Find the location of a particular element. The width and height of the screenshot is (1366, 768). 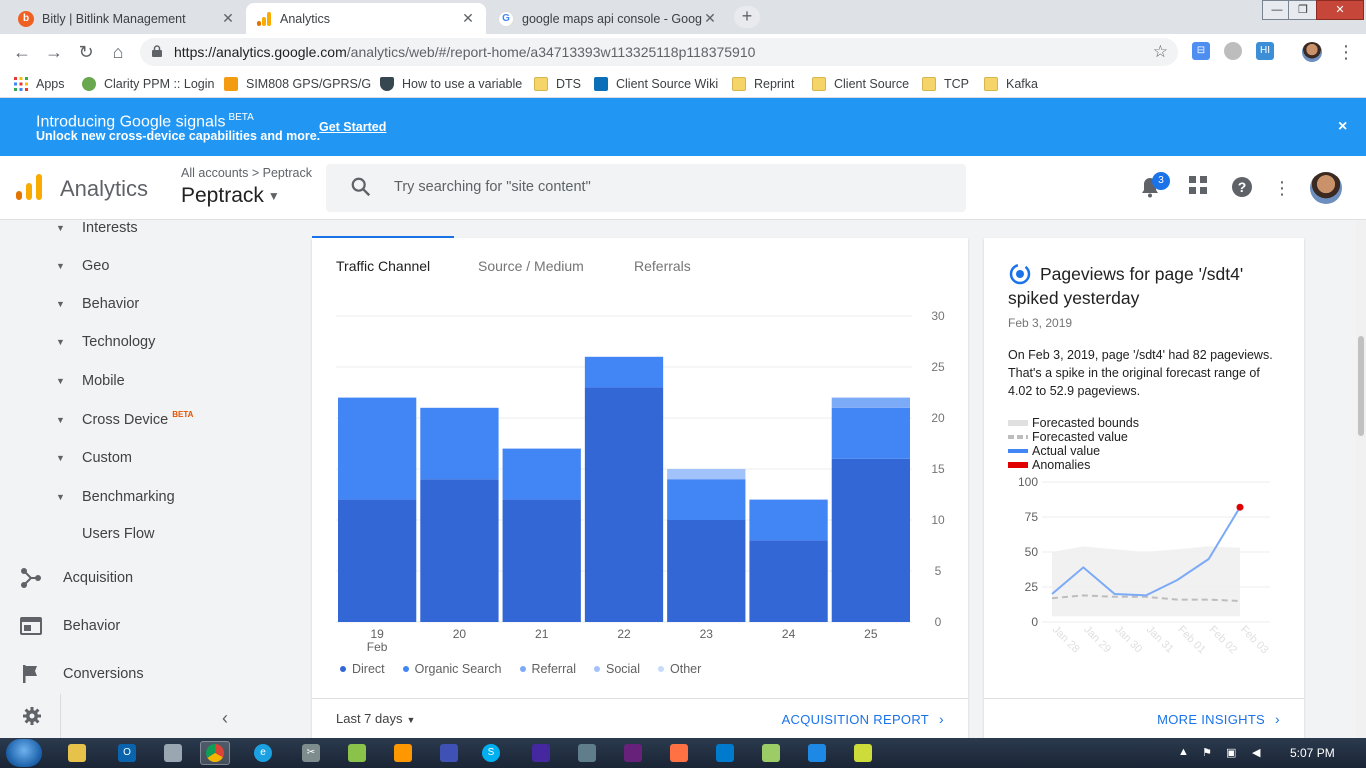

bookmark-dts: DTS is located at coordinates (557, 84).